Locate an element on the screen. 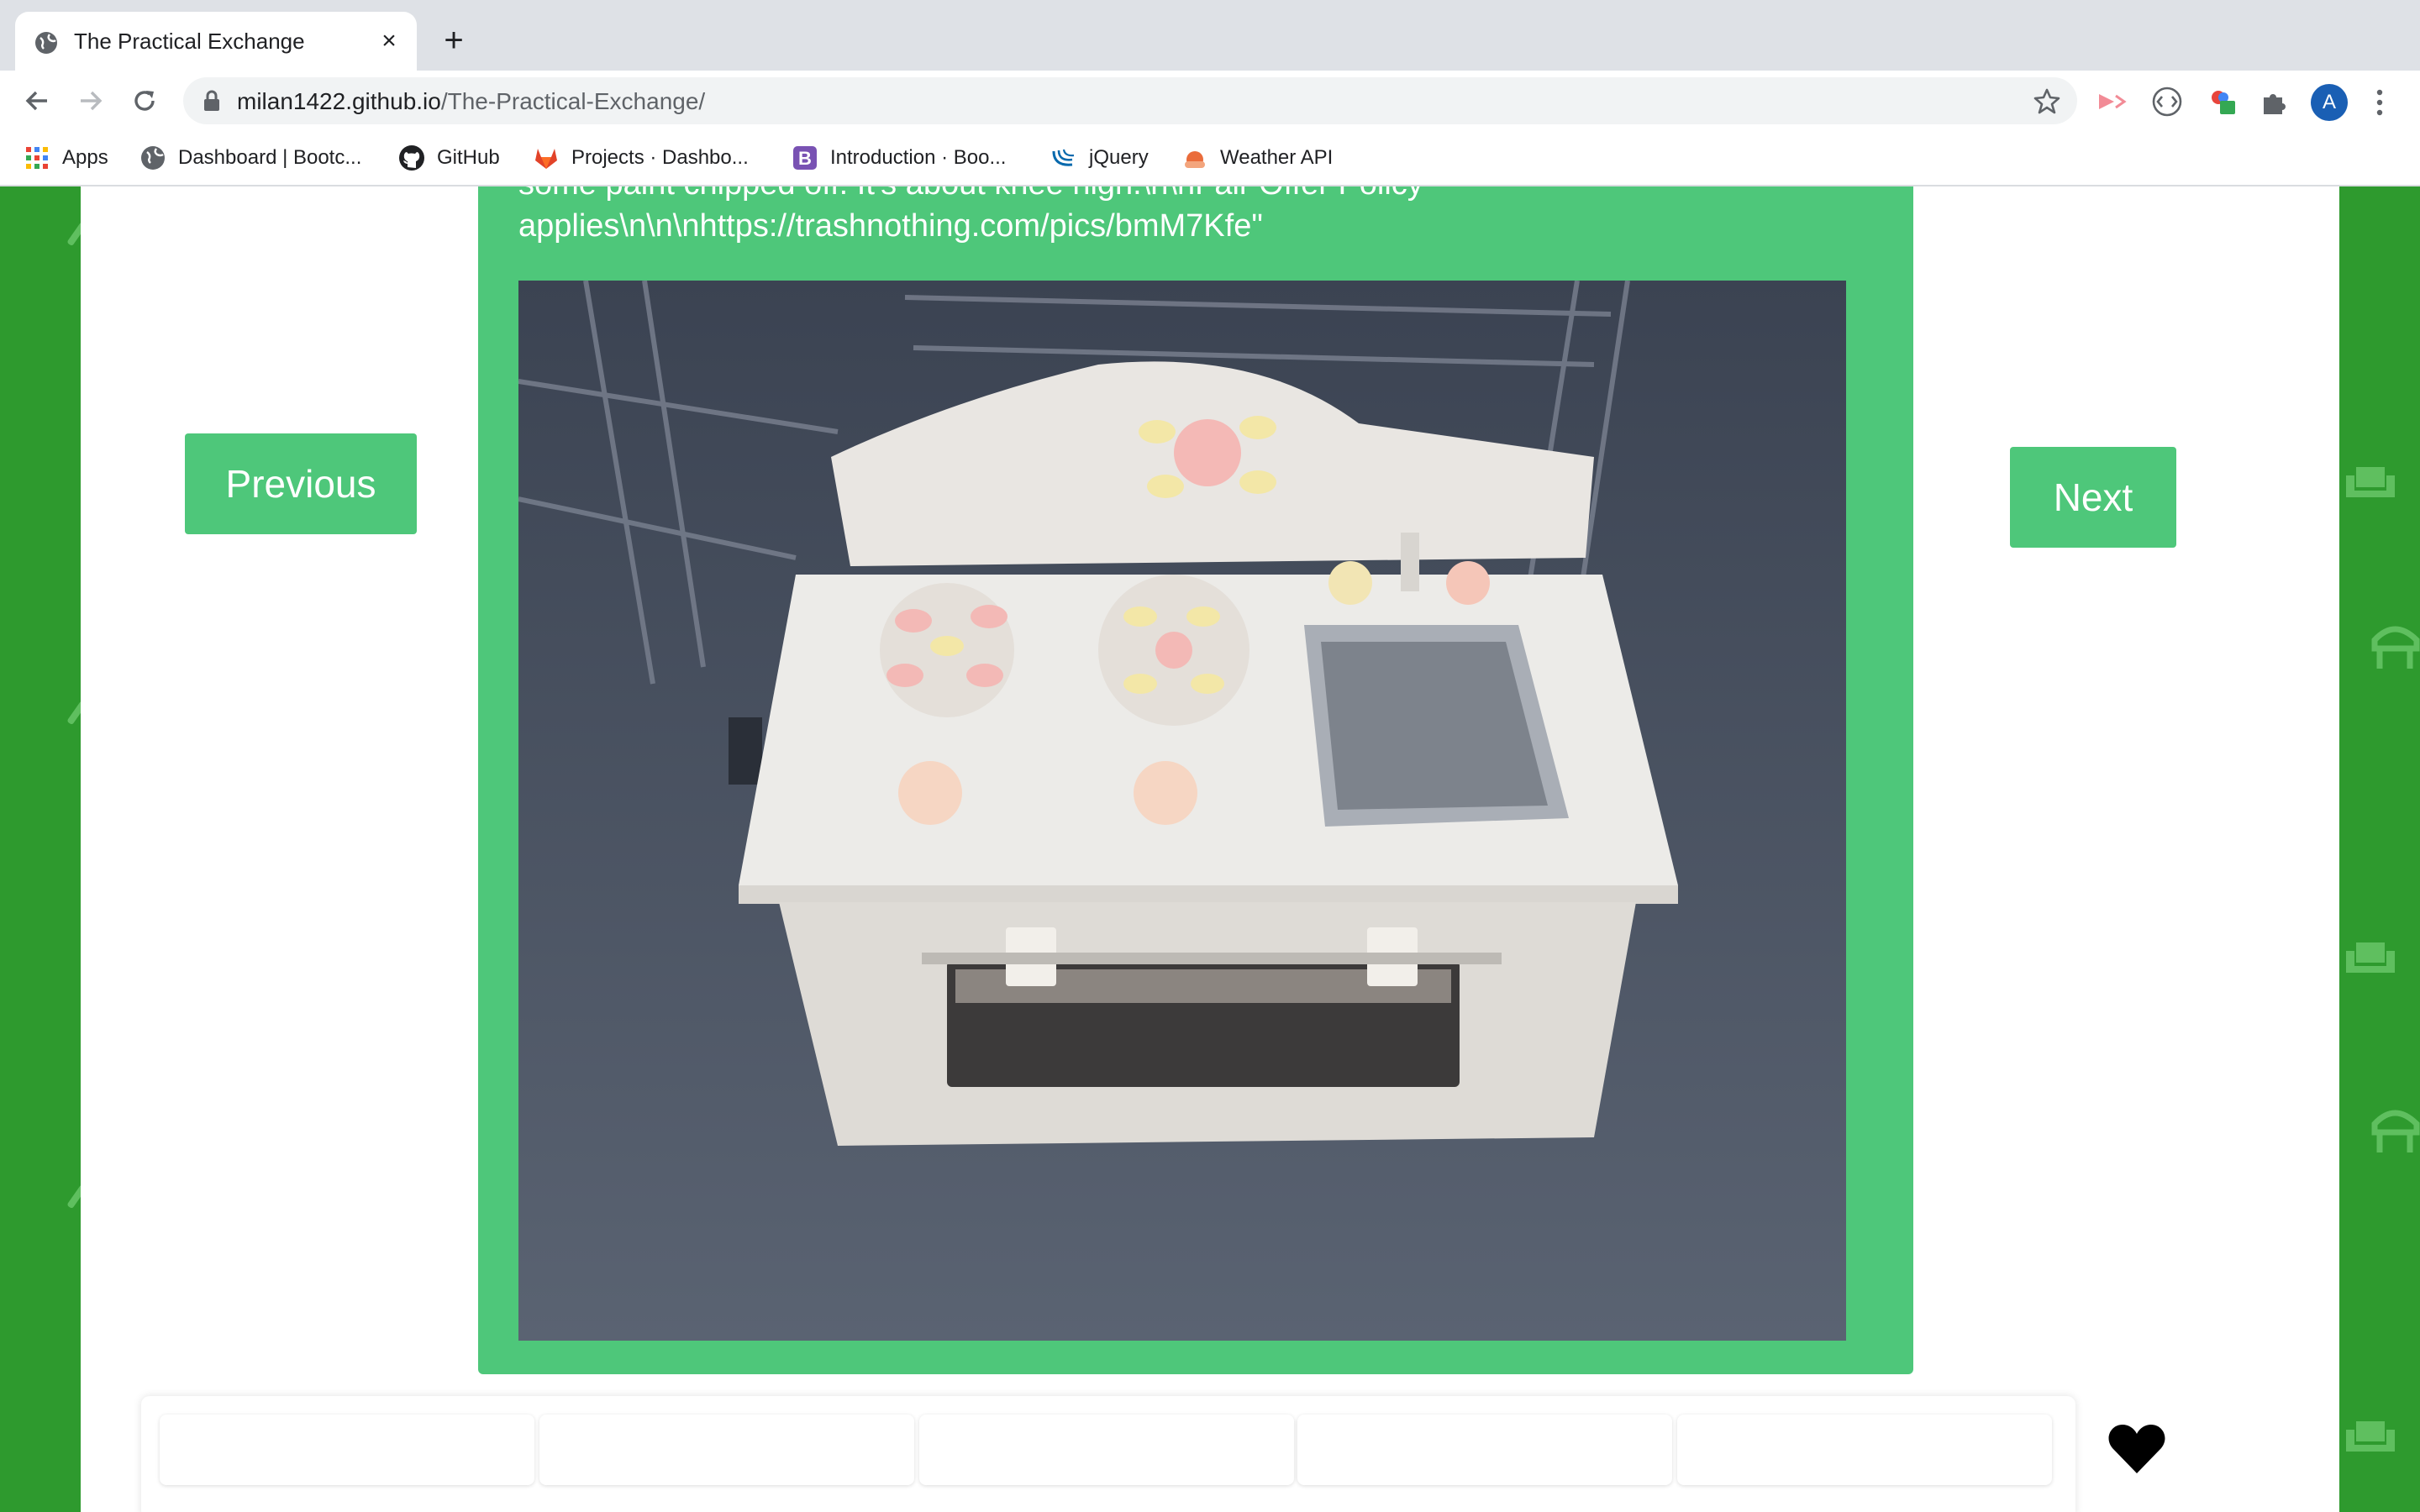 The image size is (2420, 1512). previous-button: Previous is located at coordinates (301, 483).